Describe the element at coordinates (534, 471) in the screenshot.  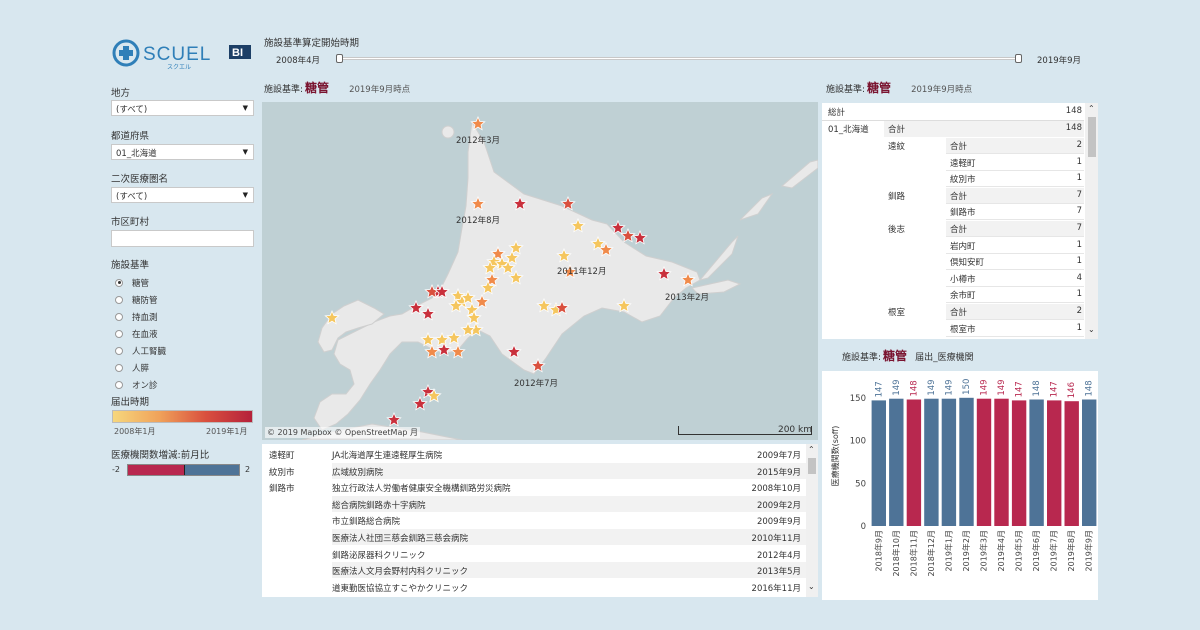
I see `list-item: 紋別市 広域紋別病院 2015年9月` at that location.